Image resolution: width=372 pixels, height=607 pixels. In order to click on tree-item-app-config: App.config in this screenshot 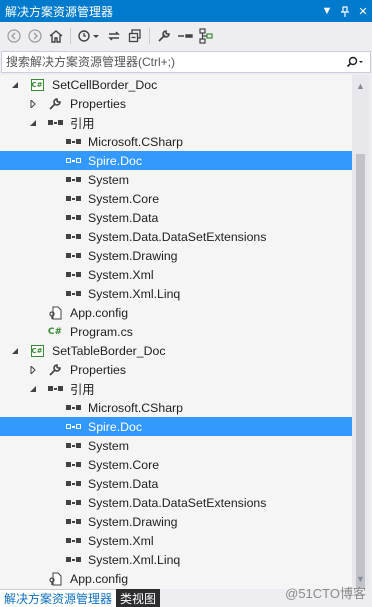, I will do `click(176, 312)`.